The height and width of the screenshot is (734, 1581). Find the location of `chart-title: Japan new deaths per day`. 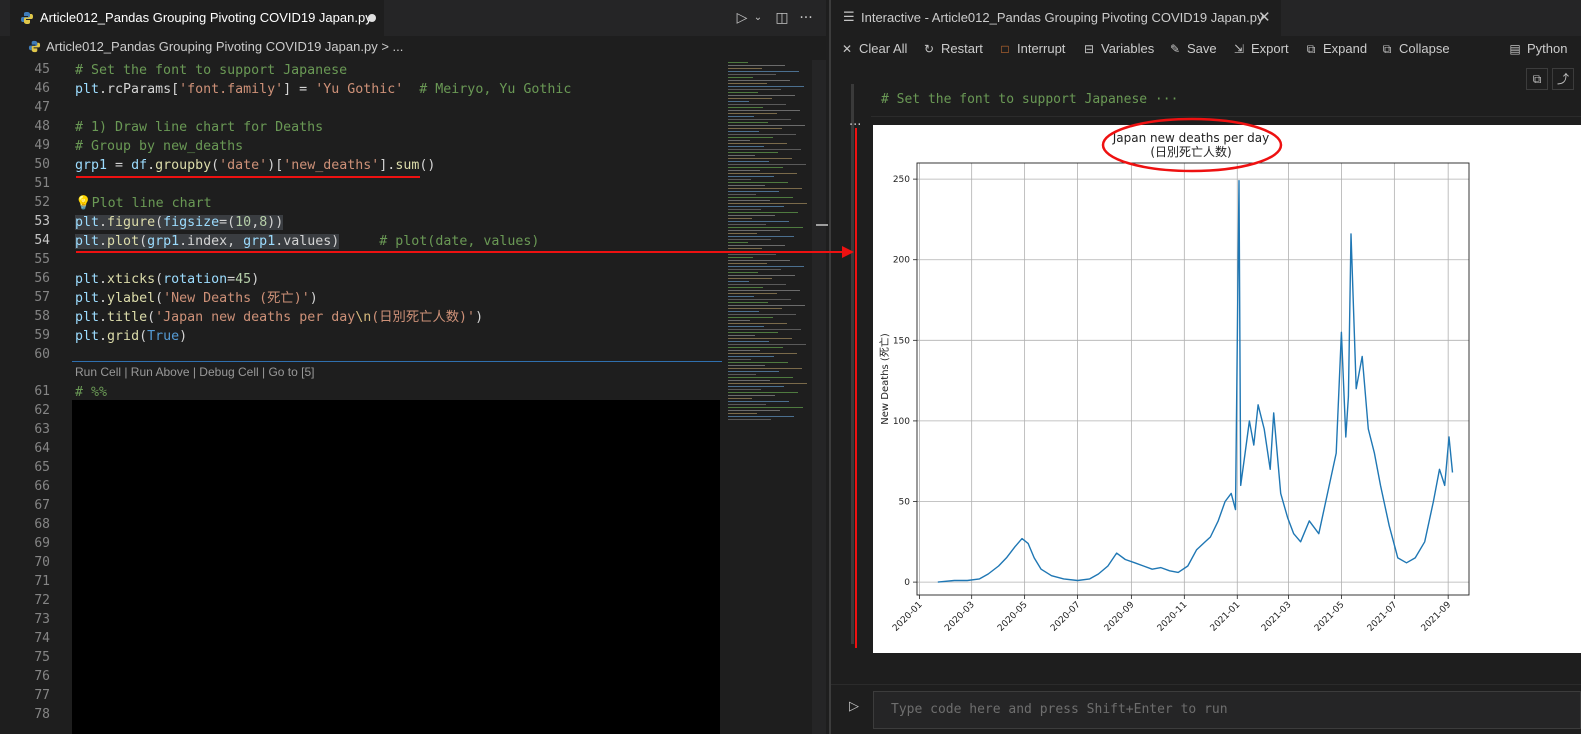

chart-title: Japan new deaths per day is located at coordinates (1190, 138).